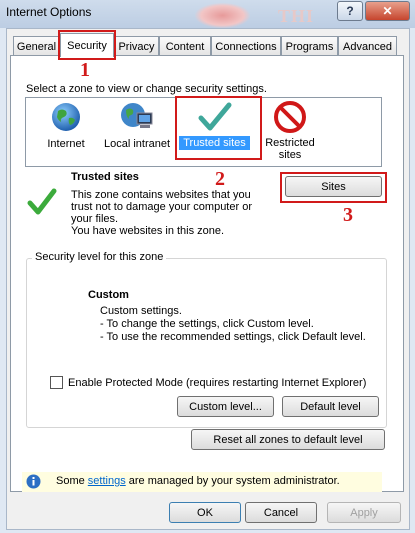  I want to click on no-entry-icon, so click(290, 117).